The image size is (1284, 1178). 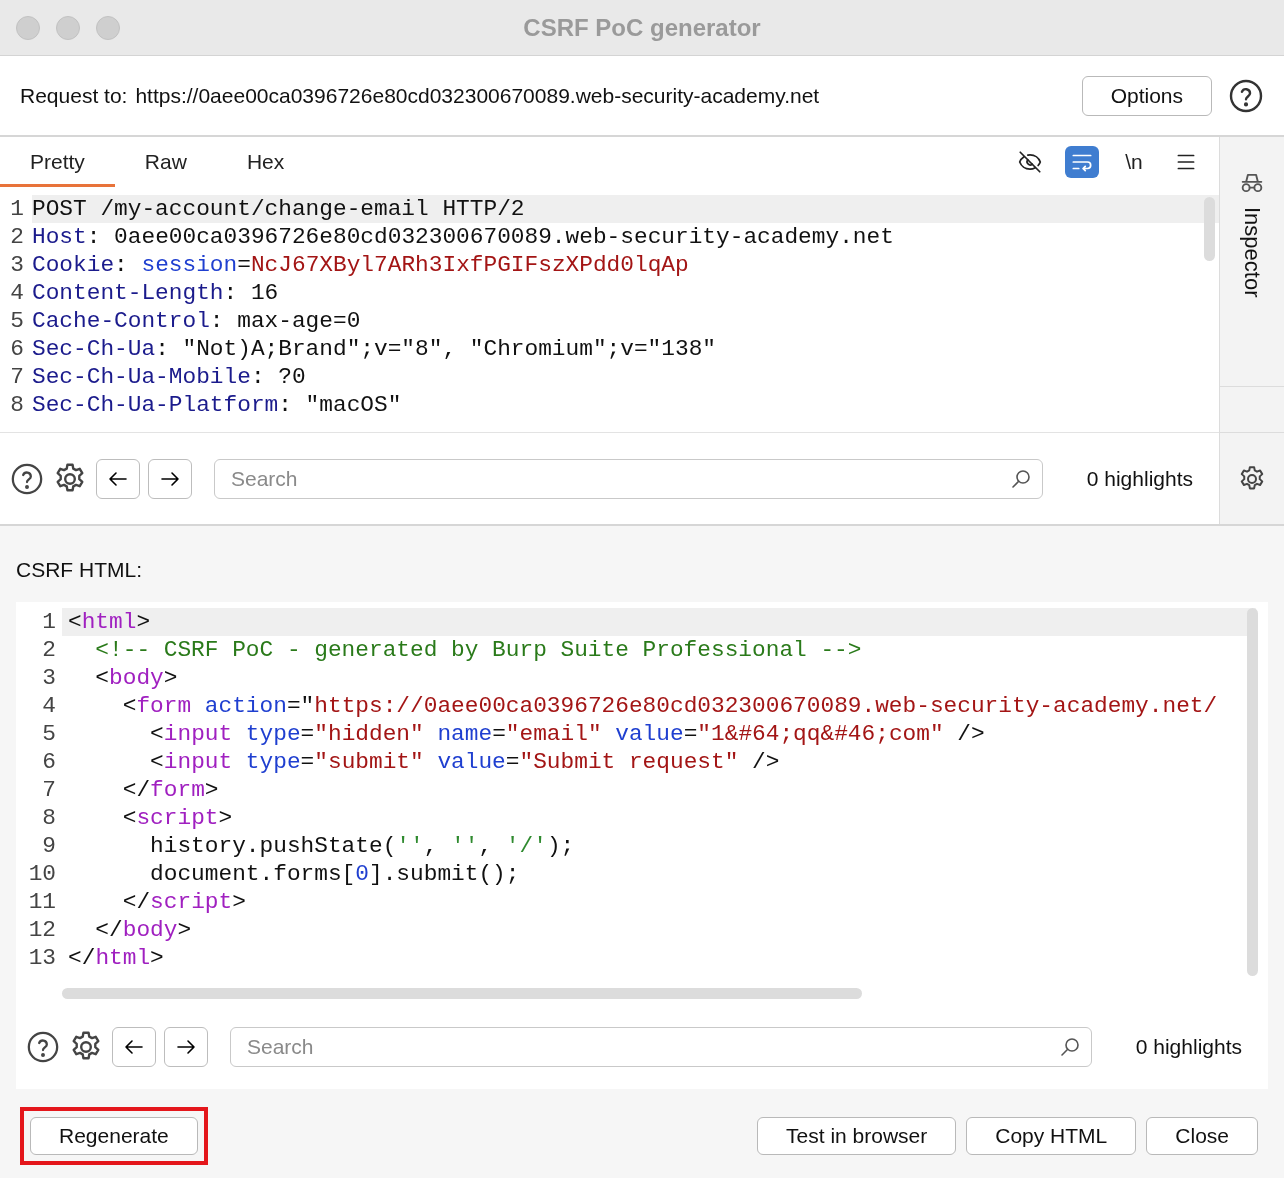 I want to click on code-line: history.pushState('', '', '/');, so click(x=362, y=845).